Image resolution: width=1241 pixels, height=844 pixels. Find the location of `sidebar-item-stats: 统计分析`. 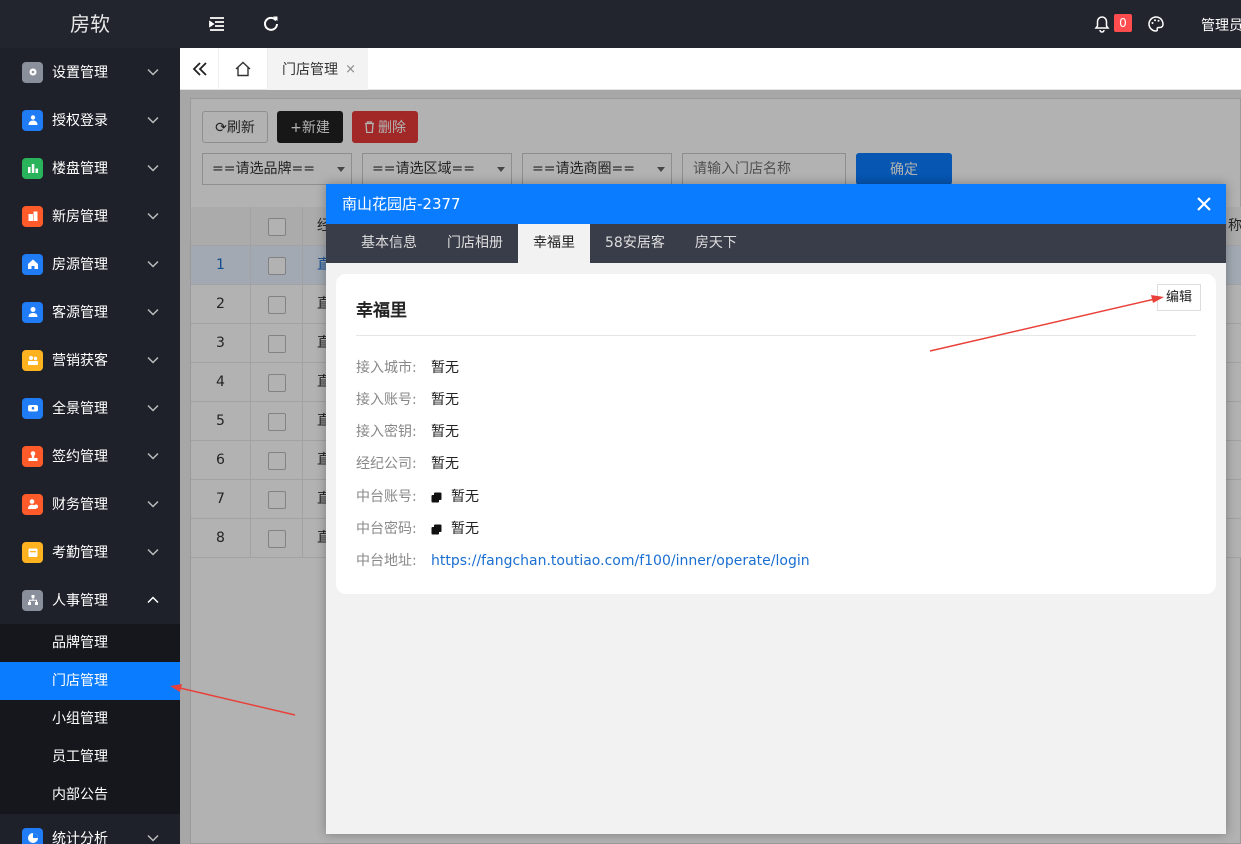

sidebar-item-stats: 统计分析 is located at coordinates (90, 829).